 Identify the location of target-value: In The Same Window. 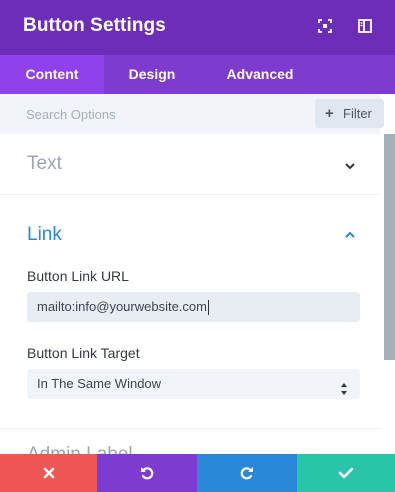
(99, 383).